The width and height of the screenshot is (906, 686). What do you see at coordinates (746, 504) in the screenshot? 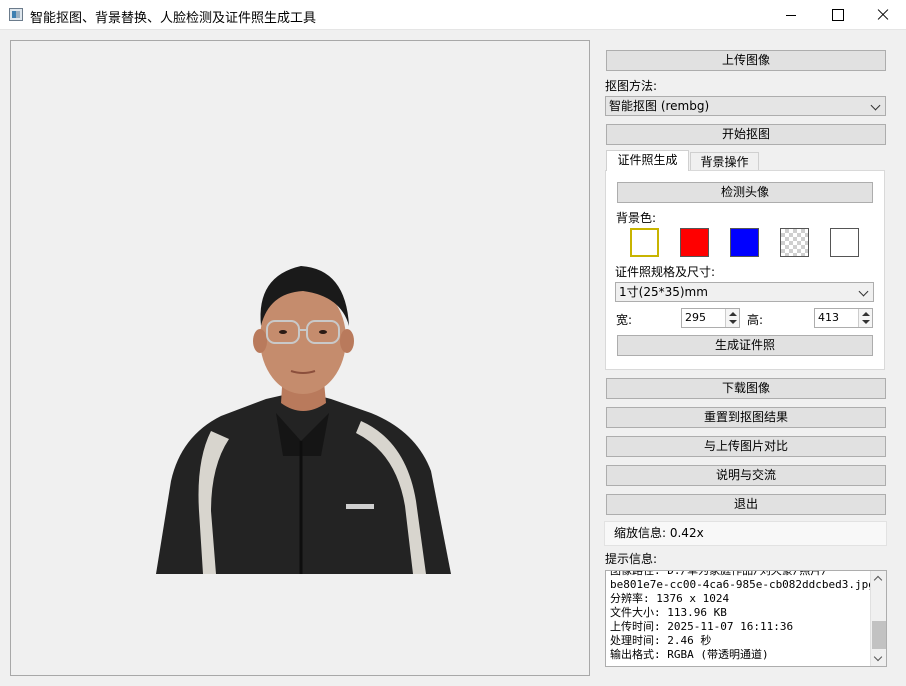
I see `exit-button: 退出` at bounding box center [746, 504].